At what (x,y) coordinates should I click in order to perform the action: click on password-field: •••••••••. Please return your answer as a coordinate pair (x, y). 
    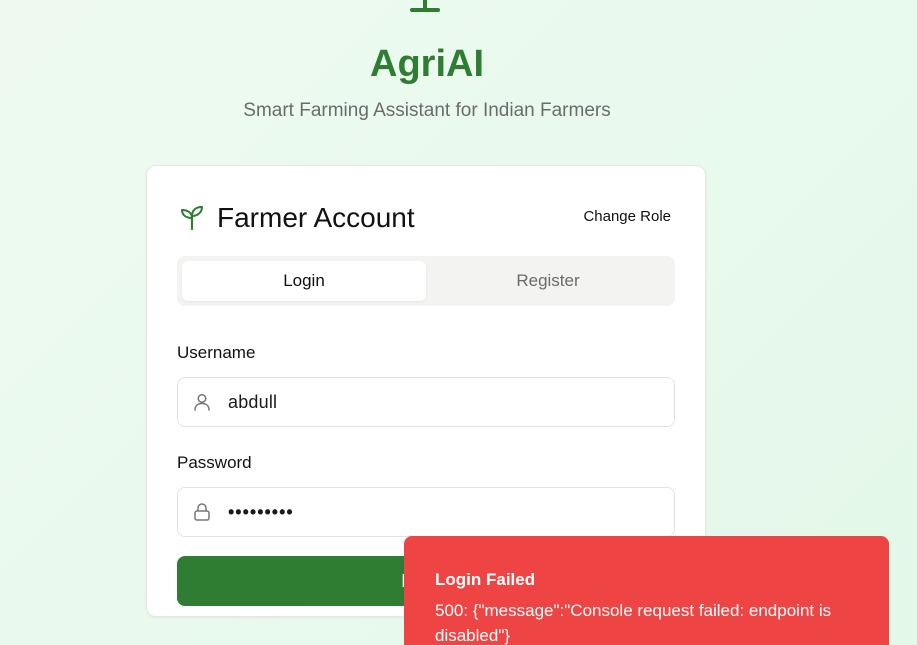
    Looking at the image, I should click on (426, 512).